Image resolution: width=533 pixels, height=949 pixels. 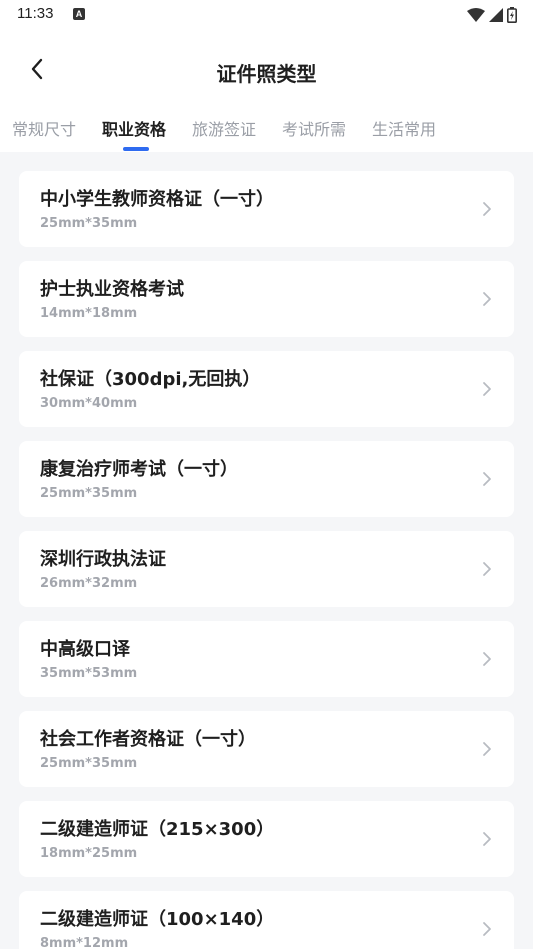 What do you see at coordinates (89, 853) in the screenshot?
I see `item-size: 18mm*25mm` at bounding box center [89, 853].